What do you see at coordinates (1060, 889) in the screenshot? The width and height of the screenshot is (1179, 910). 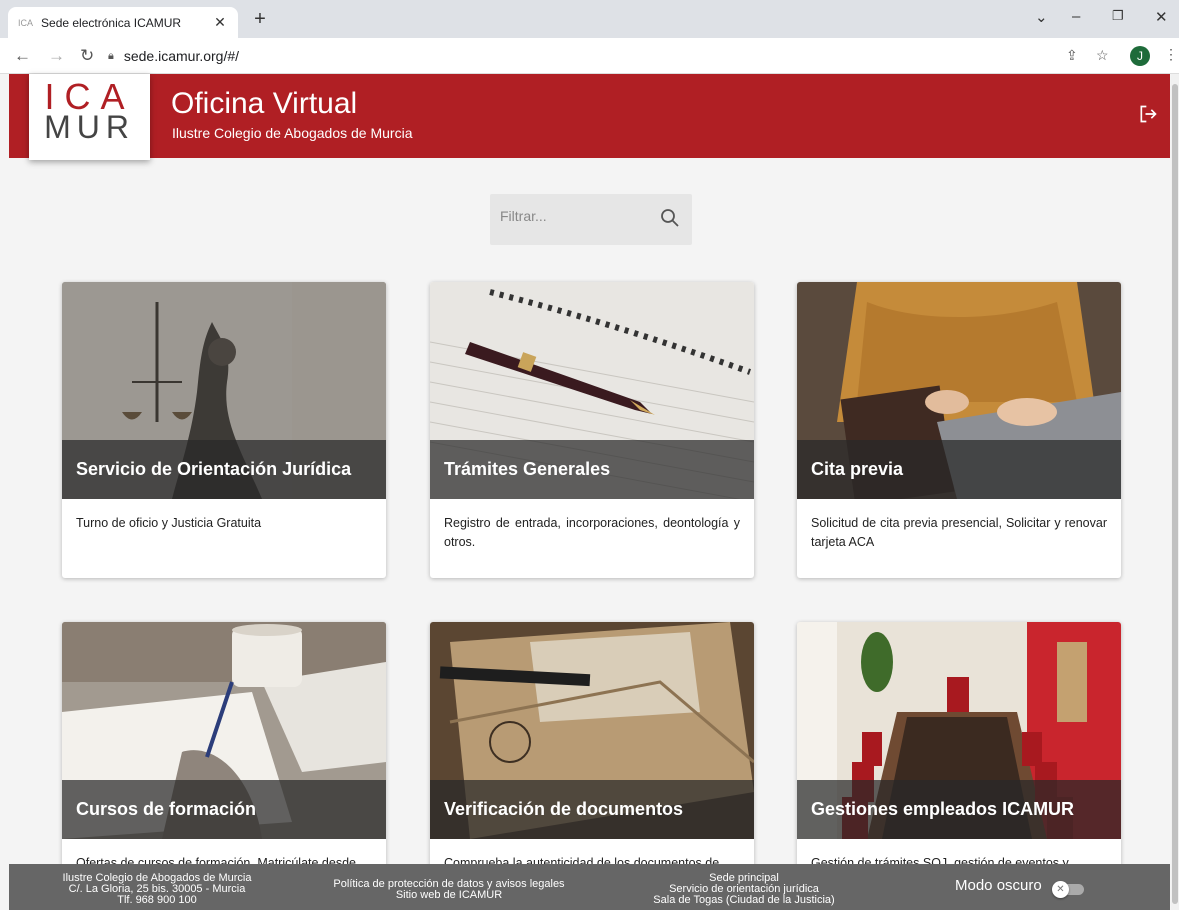 I see `toggle-off-icon: ✕` at bounding box center [1060, 889].